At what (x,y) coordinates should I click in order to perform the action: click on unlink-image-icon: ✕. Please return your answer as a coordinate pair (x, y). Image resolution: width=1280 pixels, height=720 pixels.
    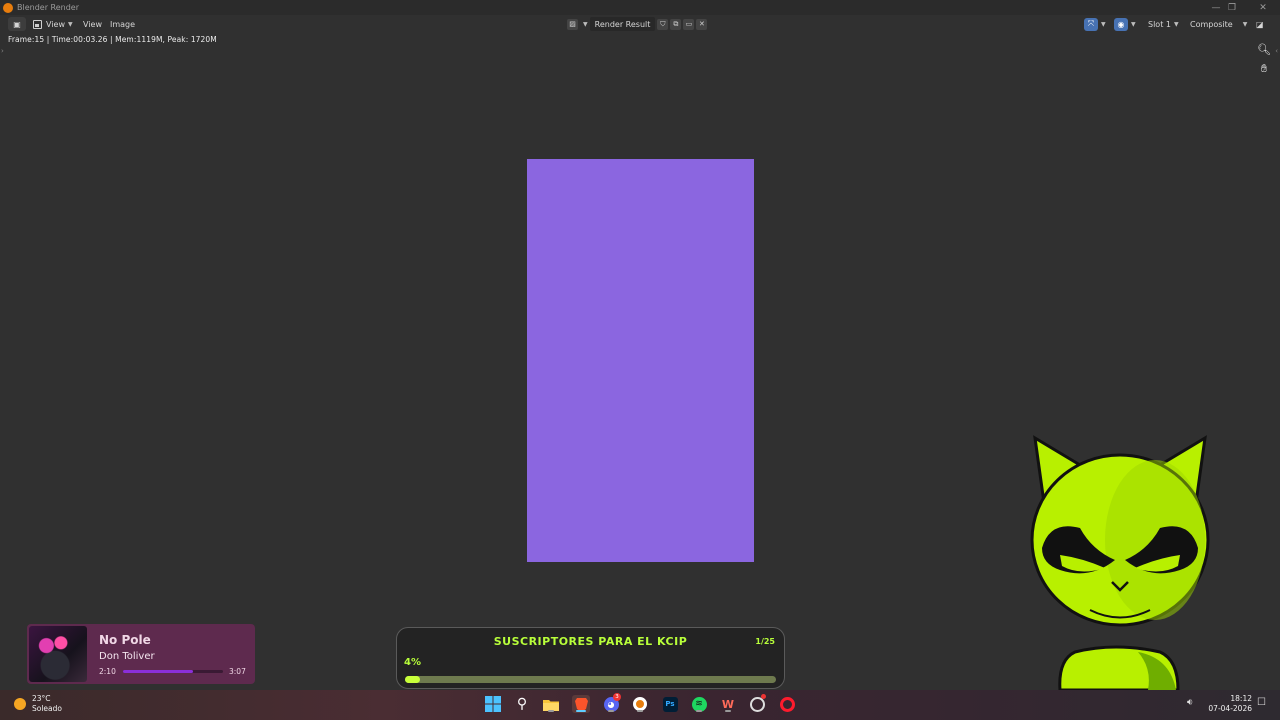
    Looking at the image, I should click on (702, 24).